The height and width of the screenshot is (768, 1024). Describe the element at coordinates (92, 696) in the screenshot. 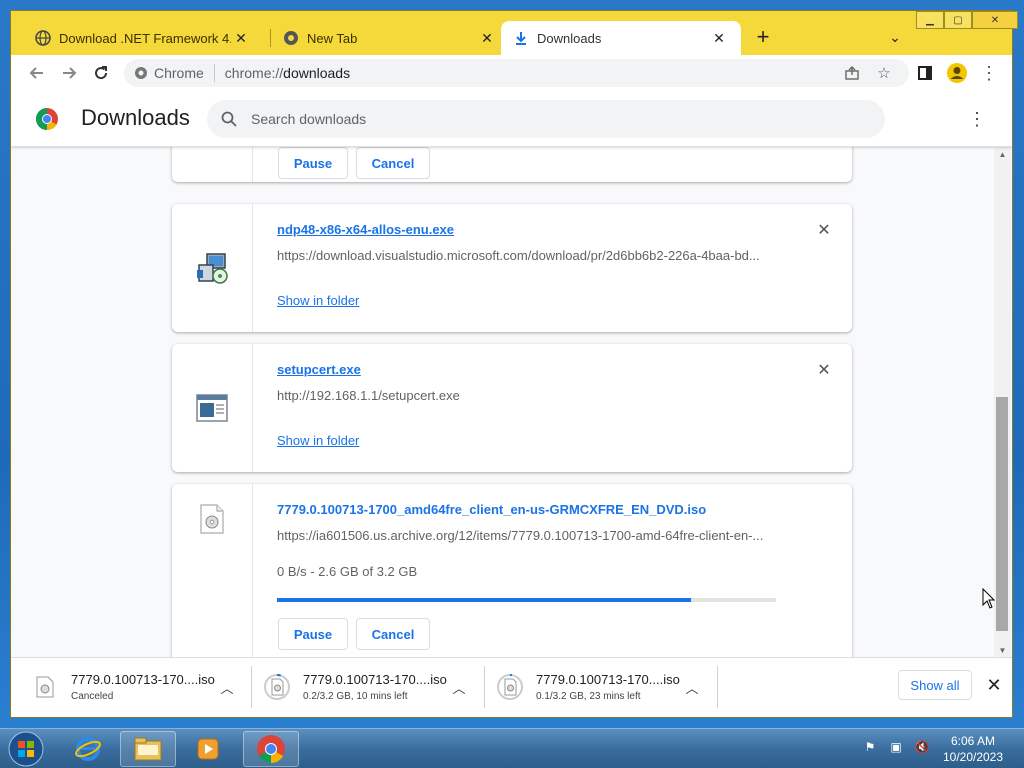

I see `shelf-item-status: Canceled` at that location.